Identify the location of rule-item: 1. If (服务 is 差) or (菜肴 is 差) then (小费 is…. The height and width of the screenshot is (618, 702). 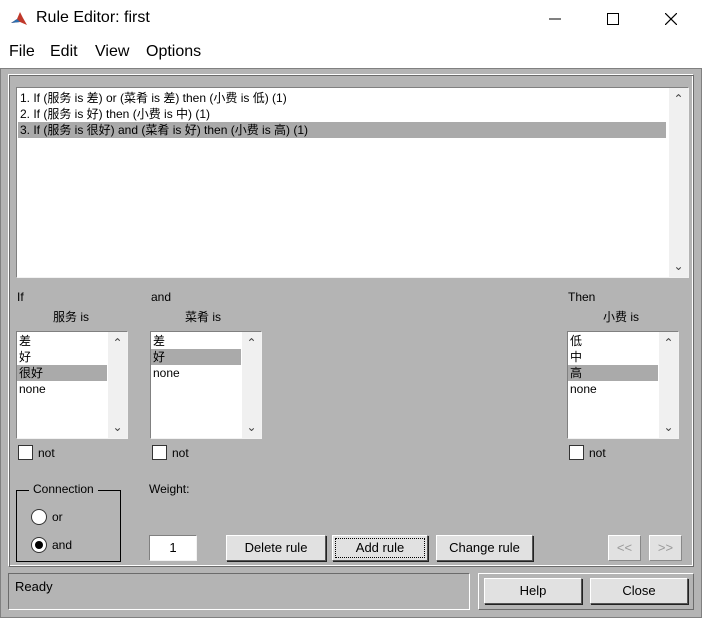
(342, 98).